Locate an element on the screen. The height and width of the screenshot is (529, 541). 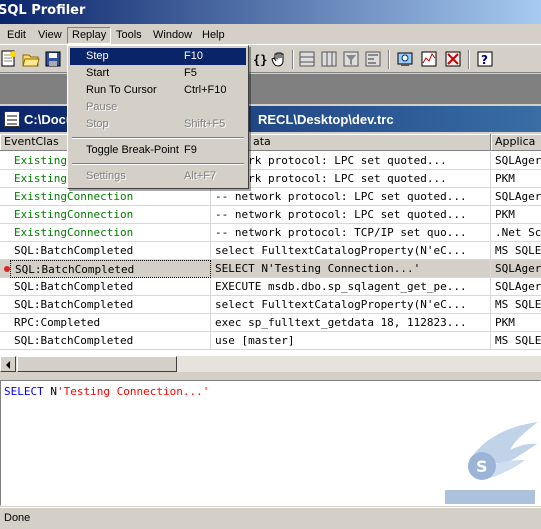
menu-item-pause: Pause is located at coordinates (158, 107).